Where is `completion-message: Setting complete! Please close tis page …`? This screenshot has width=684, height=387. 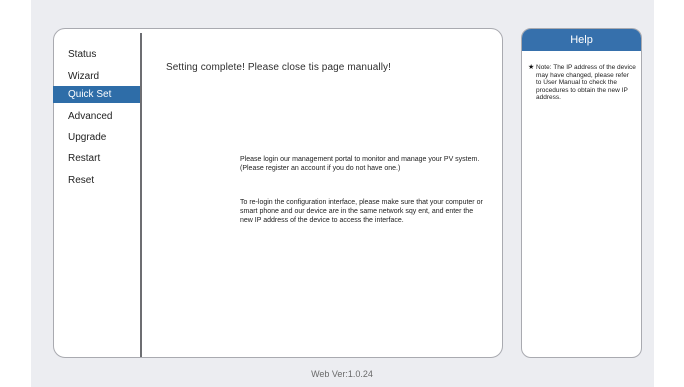 completion-message: Setting complete! Please close tis page … is located at coordinates (279, 67).